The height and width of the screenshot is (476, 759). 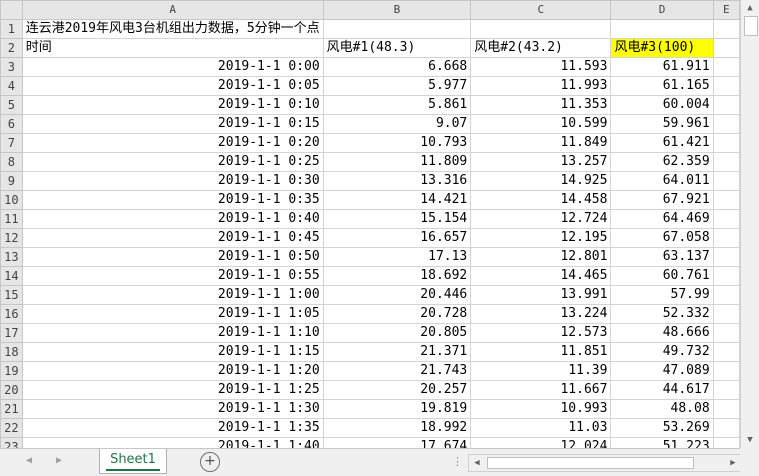 What do you see at coordinates (457, 461) in the screenshot?
I see `split-handle-icon: ⋮` at bounding box center [457, 461].